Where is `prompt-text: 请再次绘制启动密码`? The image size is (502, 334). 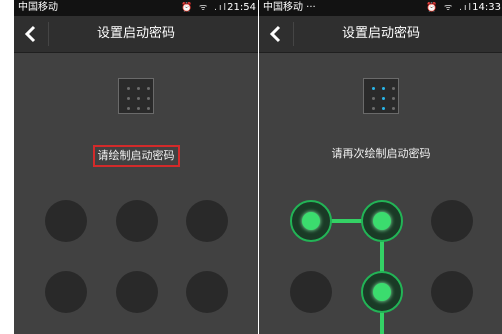 prompt-text: 请再次绘制启动密码 is located at coordinates (381, 153).